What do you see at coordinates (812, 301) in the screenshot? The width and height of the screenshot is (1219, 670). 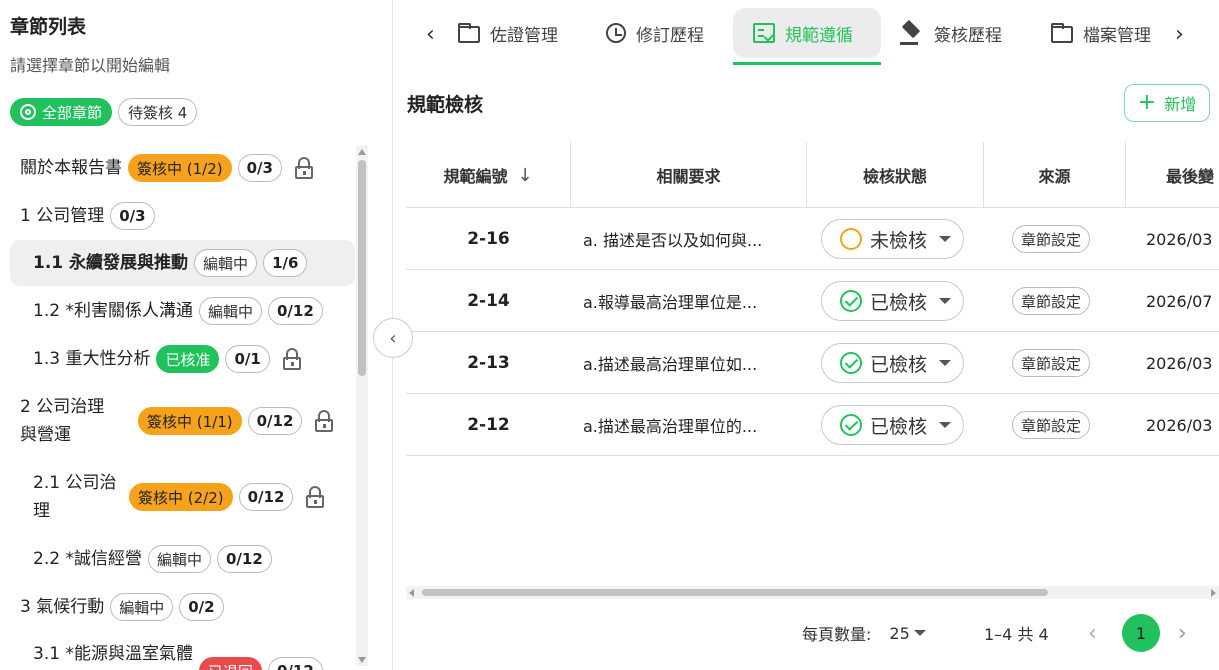 I see `table-row: 2-14 a.報導最高治理單位是... 已檢核 章節設定 2026/07` at bounding box center [812, 301].